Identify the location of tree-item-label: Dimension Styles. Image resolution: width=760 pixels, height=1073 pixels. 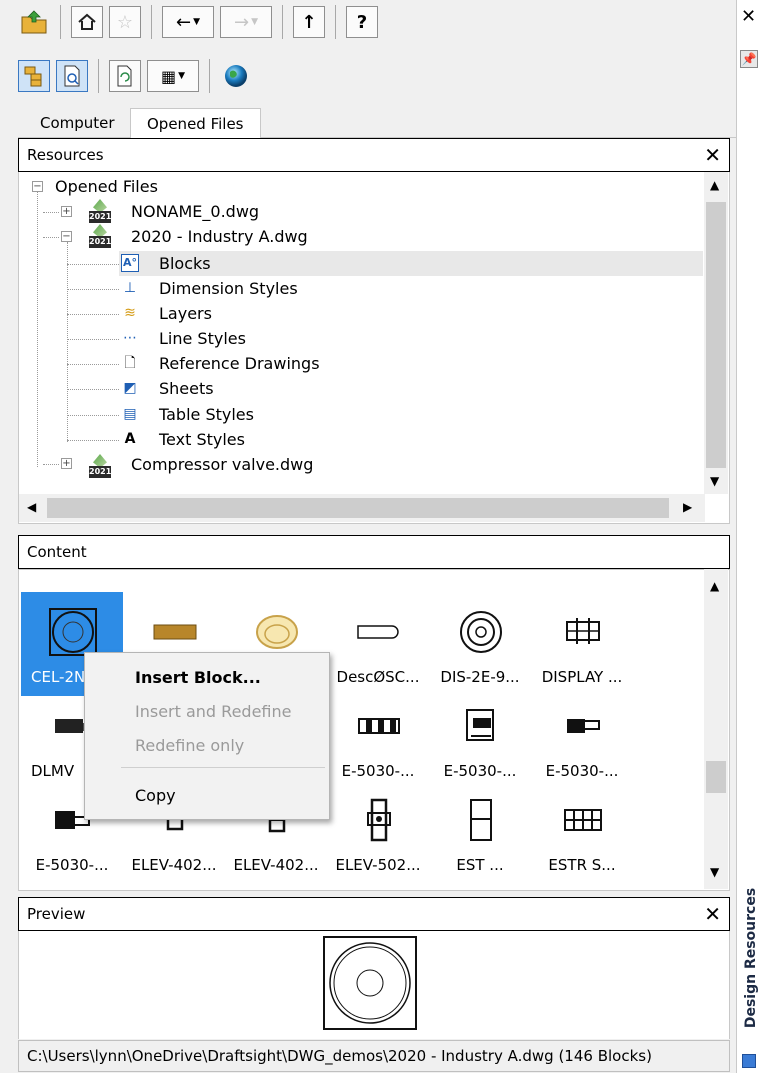
(228, 288).